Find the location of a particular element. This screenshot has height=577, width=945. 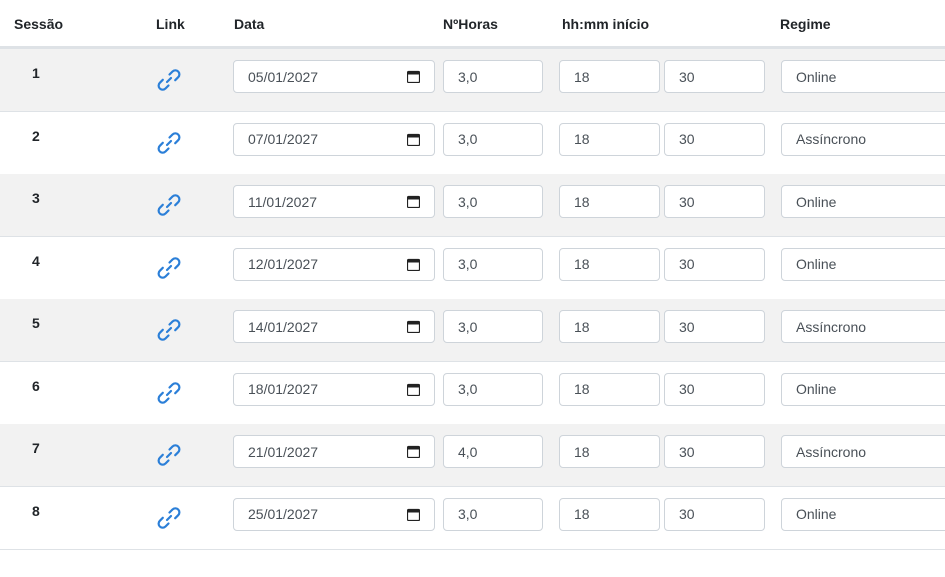

table-row: 3 11/01/2027 3,0 18 30 Online is located at coordinates (472, 205).